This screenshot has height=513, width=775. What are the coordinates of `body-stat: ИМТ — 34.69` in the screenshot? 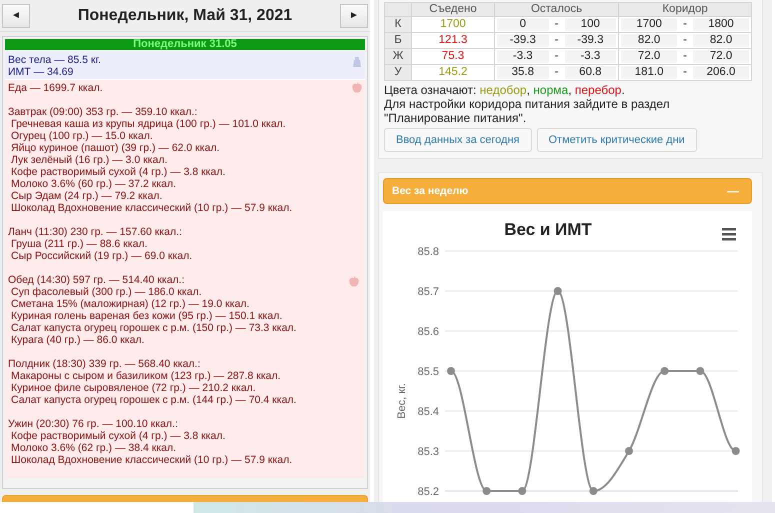 It's located at (41, 72).